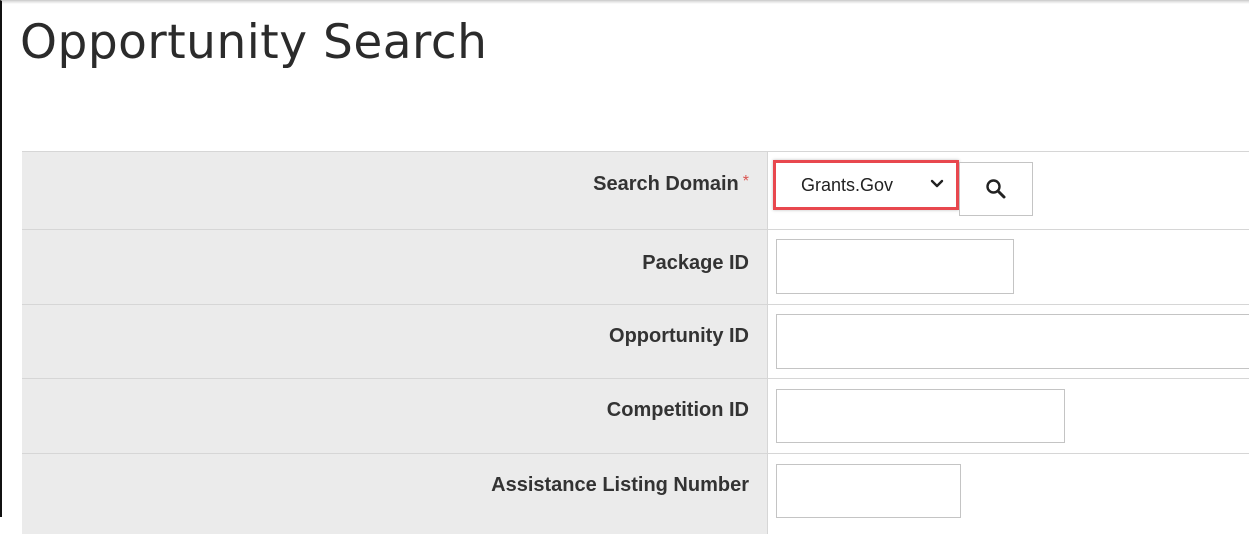 The image size is (1249, 534). I want to click on package-id-label: Package ID, so click(695, 263).